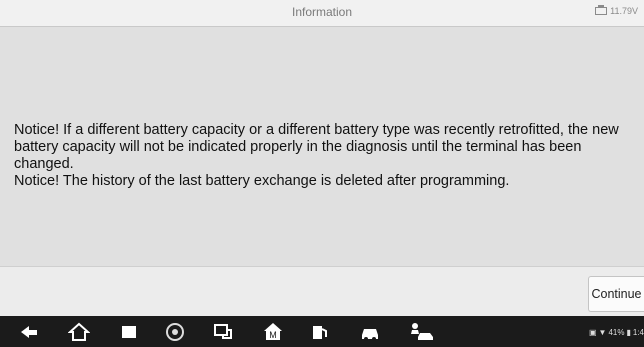 The height and width of the screenshot is (347, 644). I want to click on car-icon, so click(370, 332).